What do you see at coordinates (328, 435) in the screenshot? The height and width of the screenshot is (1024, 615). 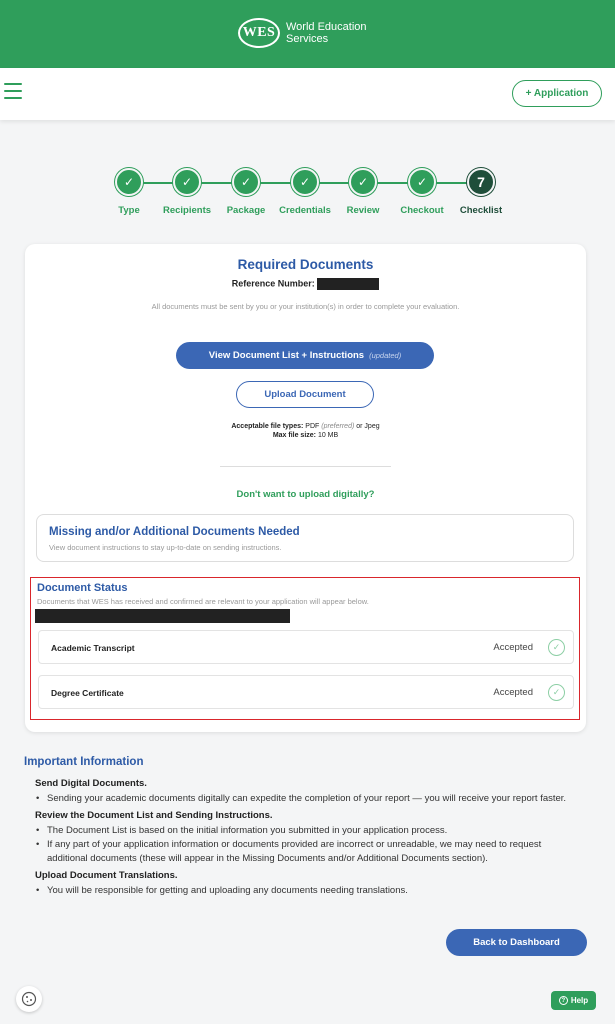 I see `max-file-size-value: 10 MB` at bounding box center [328, 435].